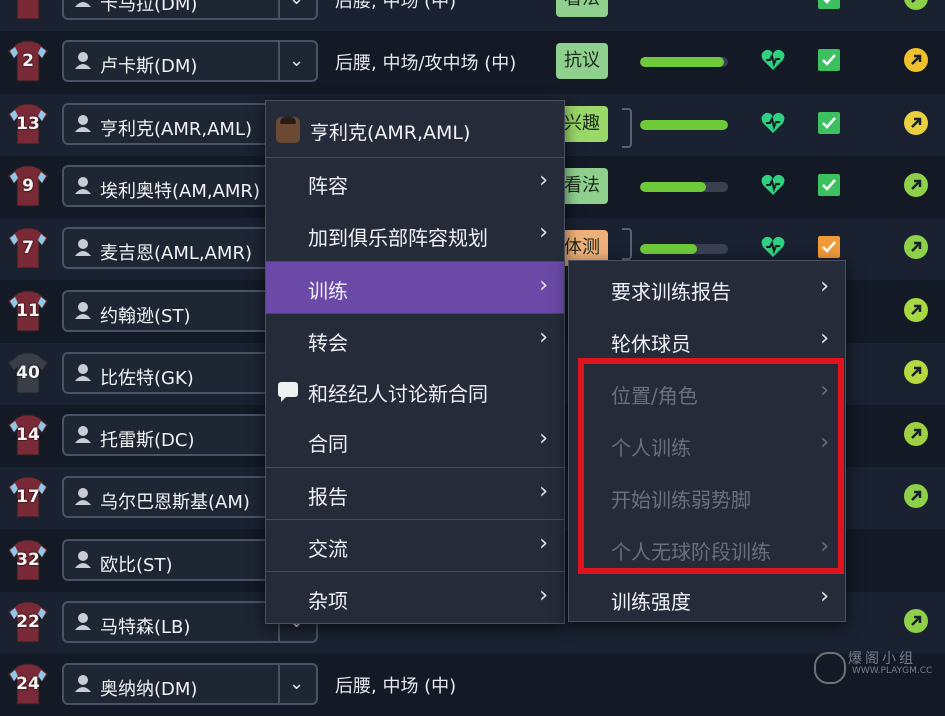 This screenshot has height=716, width=945. I want to click on player-row: 卡马拉(DM) ⌄ 后腰, 中场 (中) 看法, so click(472, 15).